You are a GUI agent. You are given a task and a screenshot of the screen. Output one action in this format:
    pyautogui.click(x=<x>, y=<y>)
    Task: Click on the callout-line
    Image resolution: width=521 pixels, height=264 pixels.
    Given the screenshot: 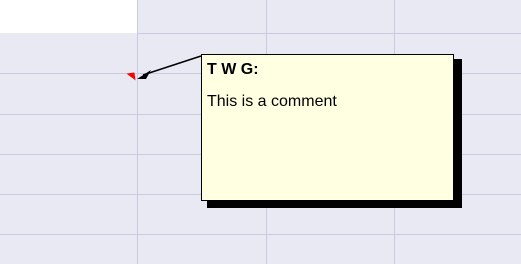 What is the action you would take?
    pyautogui.click(x=172, y=65)
    